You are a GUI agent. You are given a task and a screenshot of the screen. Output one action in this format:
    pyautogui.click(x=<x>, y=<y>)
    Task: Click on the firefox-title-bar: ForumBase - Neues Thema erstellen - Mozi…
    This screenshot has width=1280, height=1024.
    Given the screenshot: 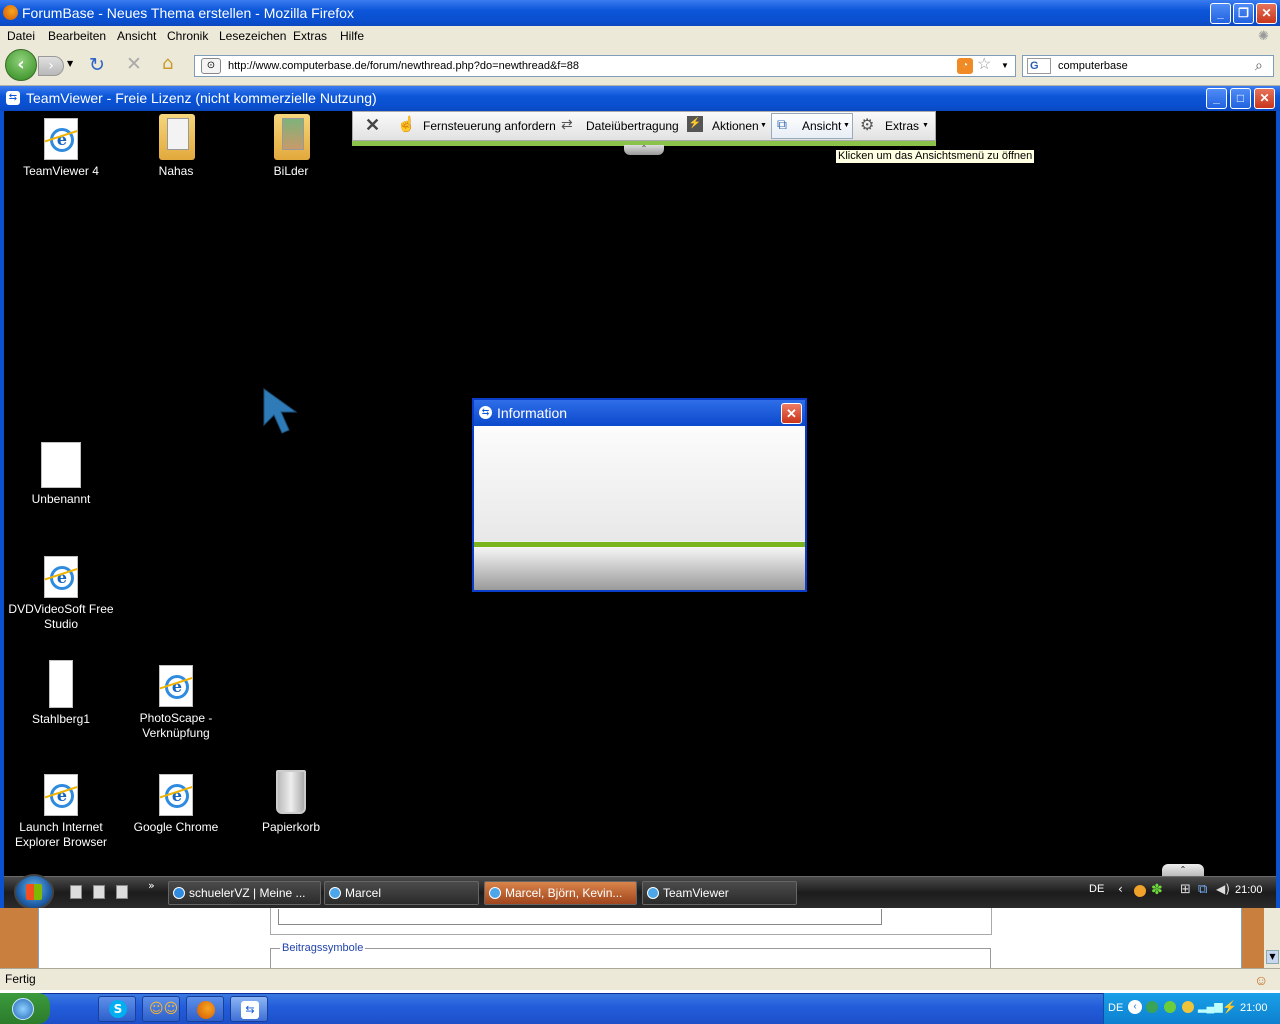 What is the action you would take?
    pyautogui.click(x=640, y=13)
    